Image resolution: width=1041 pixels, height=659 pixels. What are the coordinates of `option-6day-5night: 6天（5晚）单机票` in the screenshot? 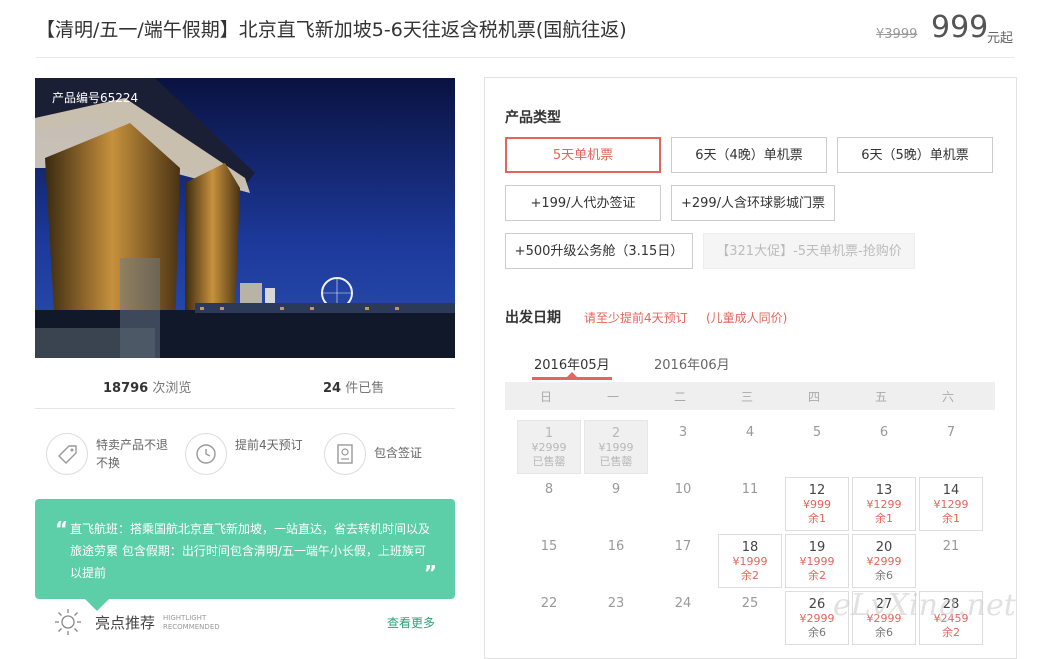 It's located at (915, 155).